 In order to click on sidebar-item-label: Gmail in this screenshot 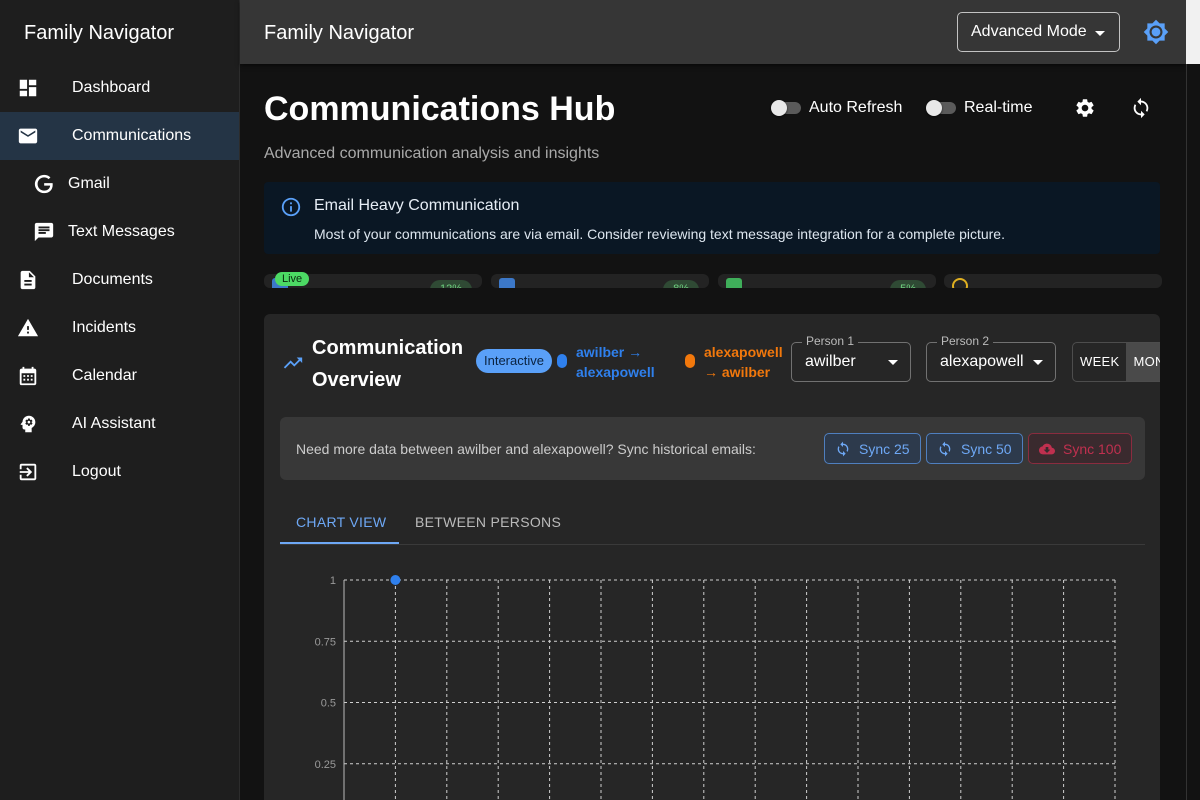, I will do `click(89, 183)`.